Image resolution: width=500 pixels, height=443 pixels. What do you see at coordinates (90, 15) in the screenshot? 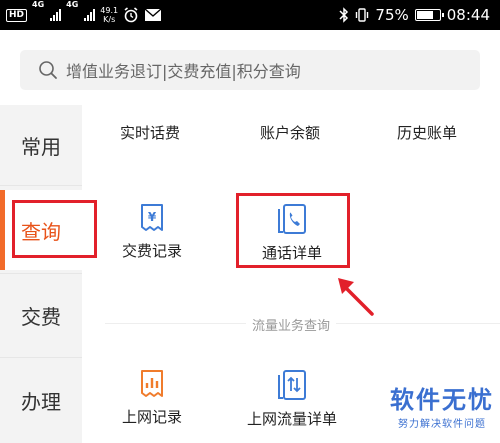
I see `signal-2-icon` at bounding box center [90, 15].